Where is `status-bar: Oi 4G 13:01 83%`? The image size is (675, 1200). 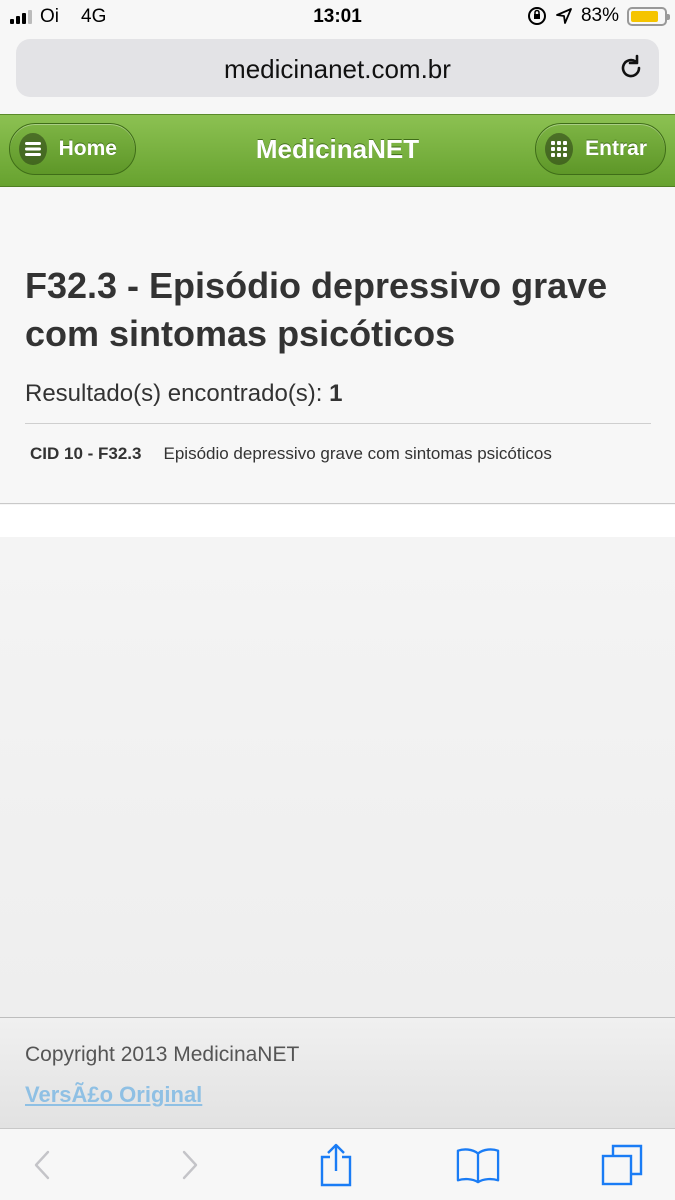 status-bar: Oi 4G 13:01 83% is located at coordinates (337, 17).